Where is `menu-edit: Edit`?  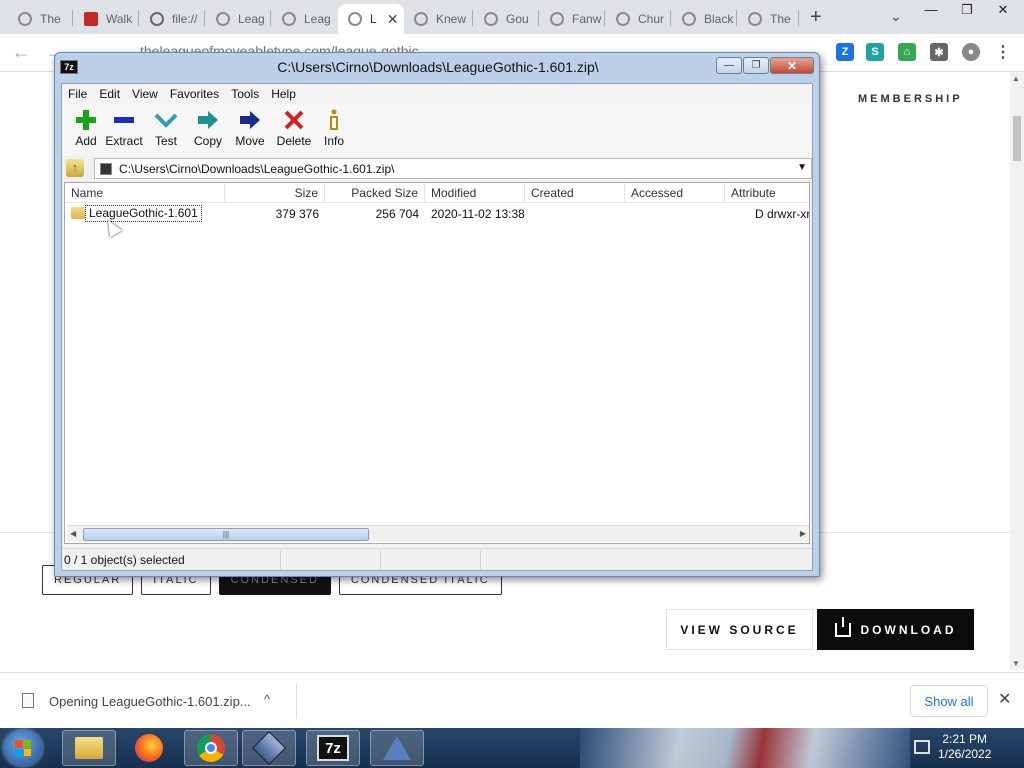 menu-edit: Edit is located at coordinates (109, 94).